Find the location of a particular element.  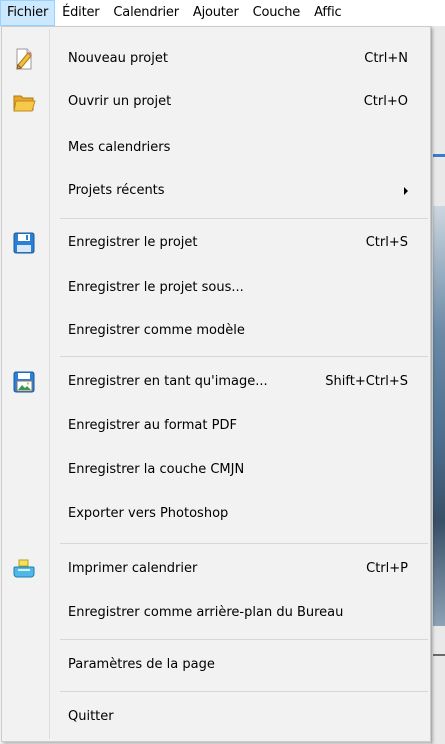

menu-item-enregistrer-projet: Enregistrer le projet Ctrl+S is located at coordinates (216, 243).